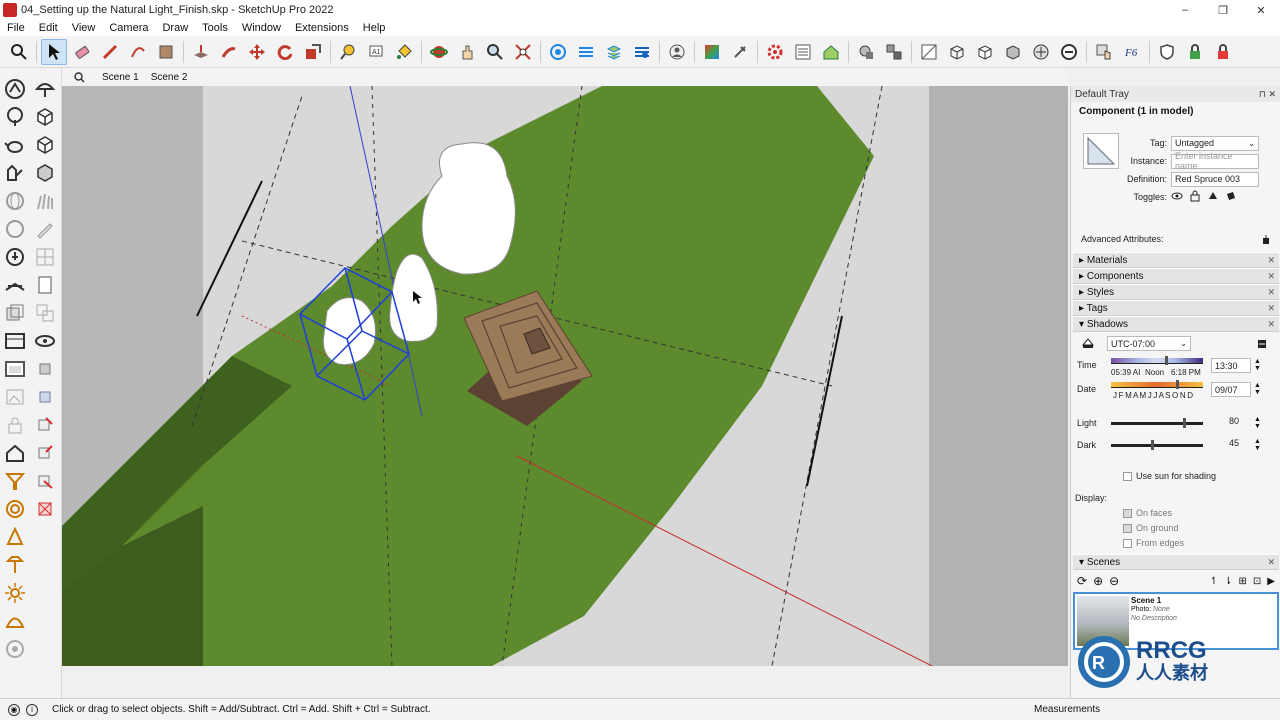 The width and height of the screenshot is (1280, 720). What do you see at coordinates (1257, 445) in the screenshot?
I see `dark-spinner-icon: ▲ ▼` at bounding box center [1257, 445].